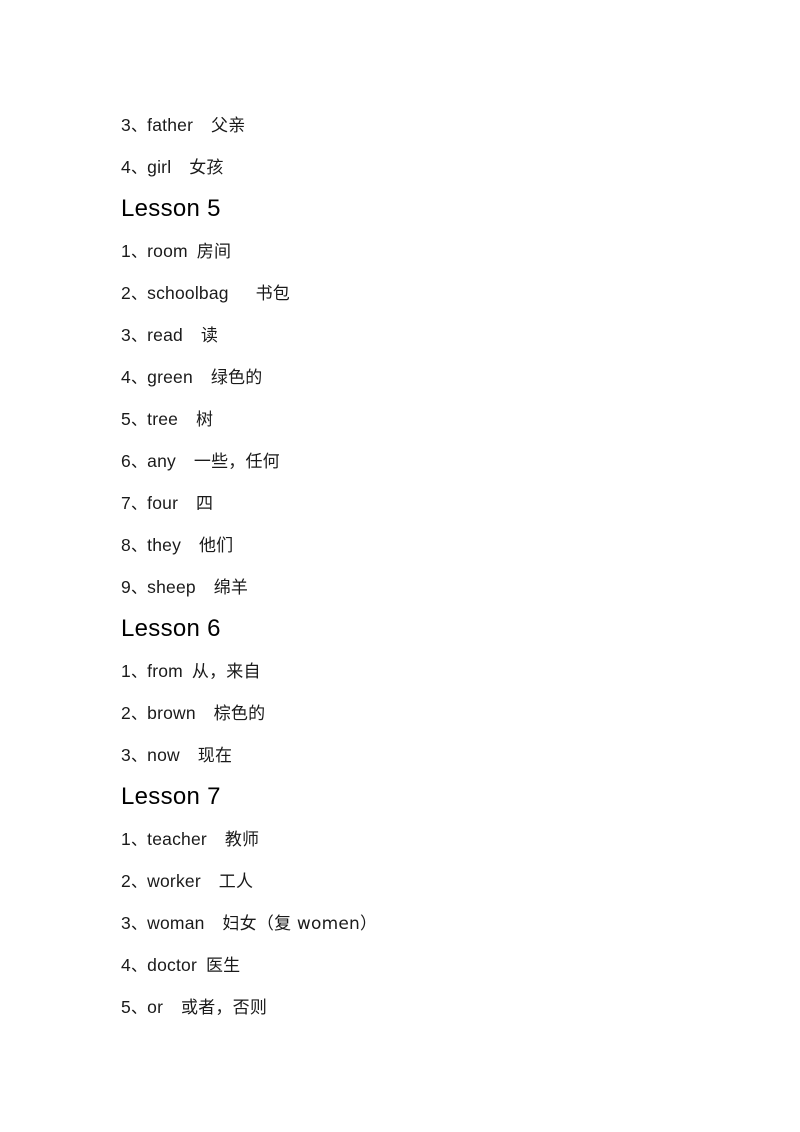 Image resolution: width=800 pixels, height=1132 pixels. What do you see at coordinates (430, 923) in the screenshot?
I see `vocabulary-entry: 3、woman 妇女（复 women）` at bounding box center [430, 923].